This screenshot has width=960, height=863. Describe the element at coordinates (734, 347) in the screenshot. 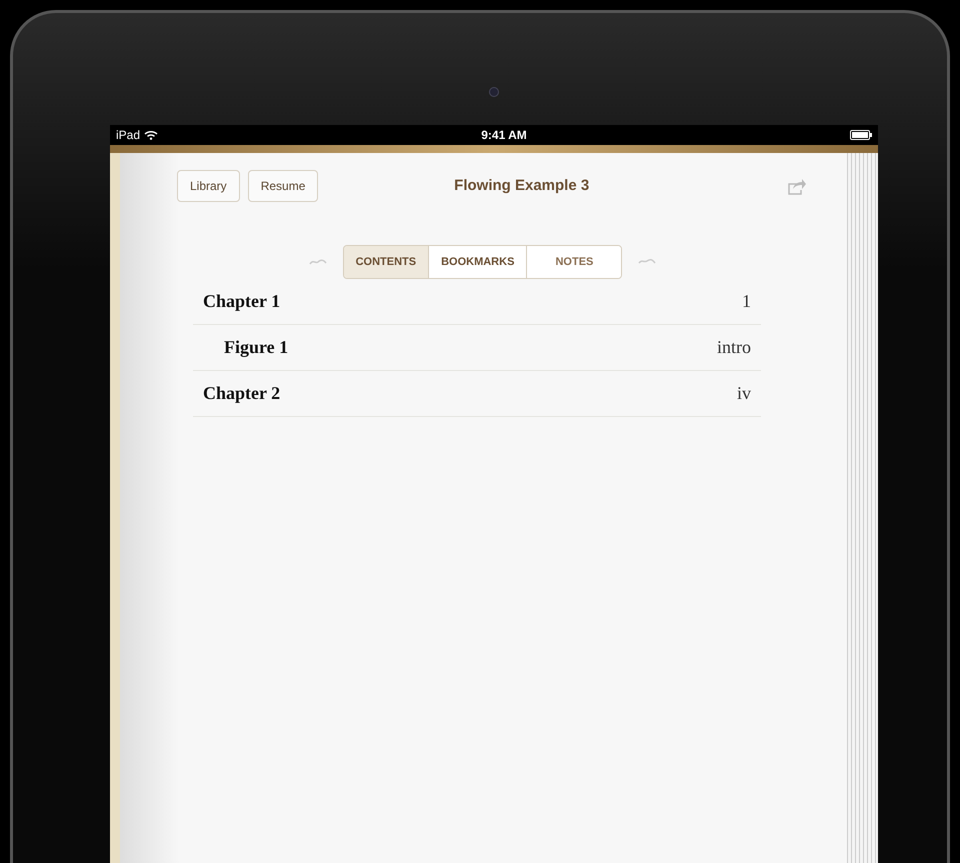

I see `page-number: intro` at that location.